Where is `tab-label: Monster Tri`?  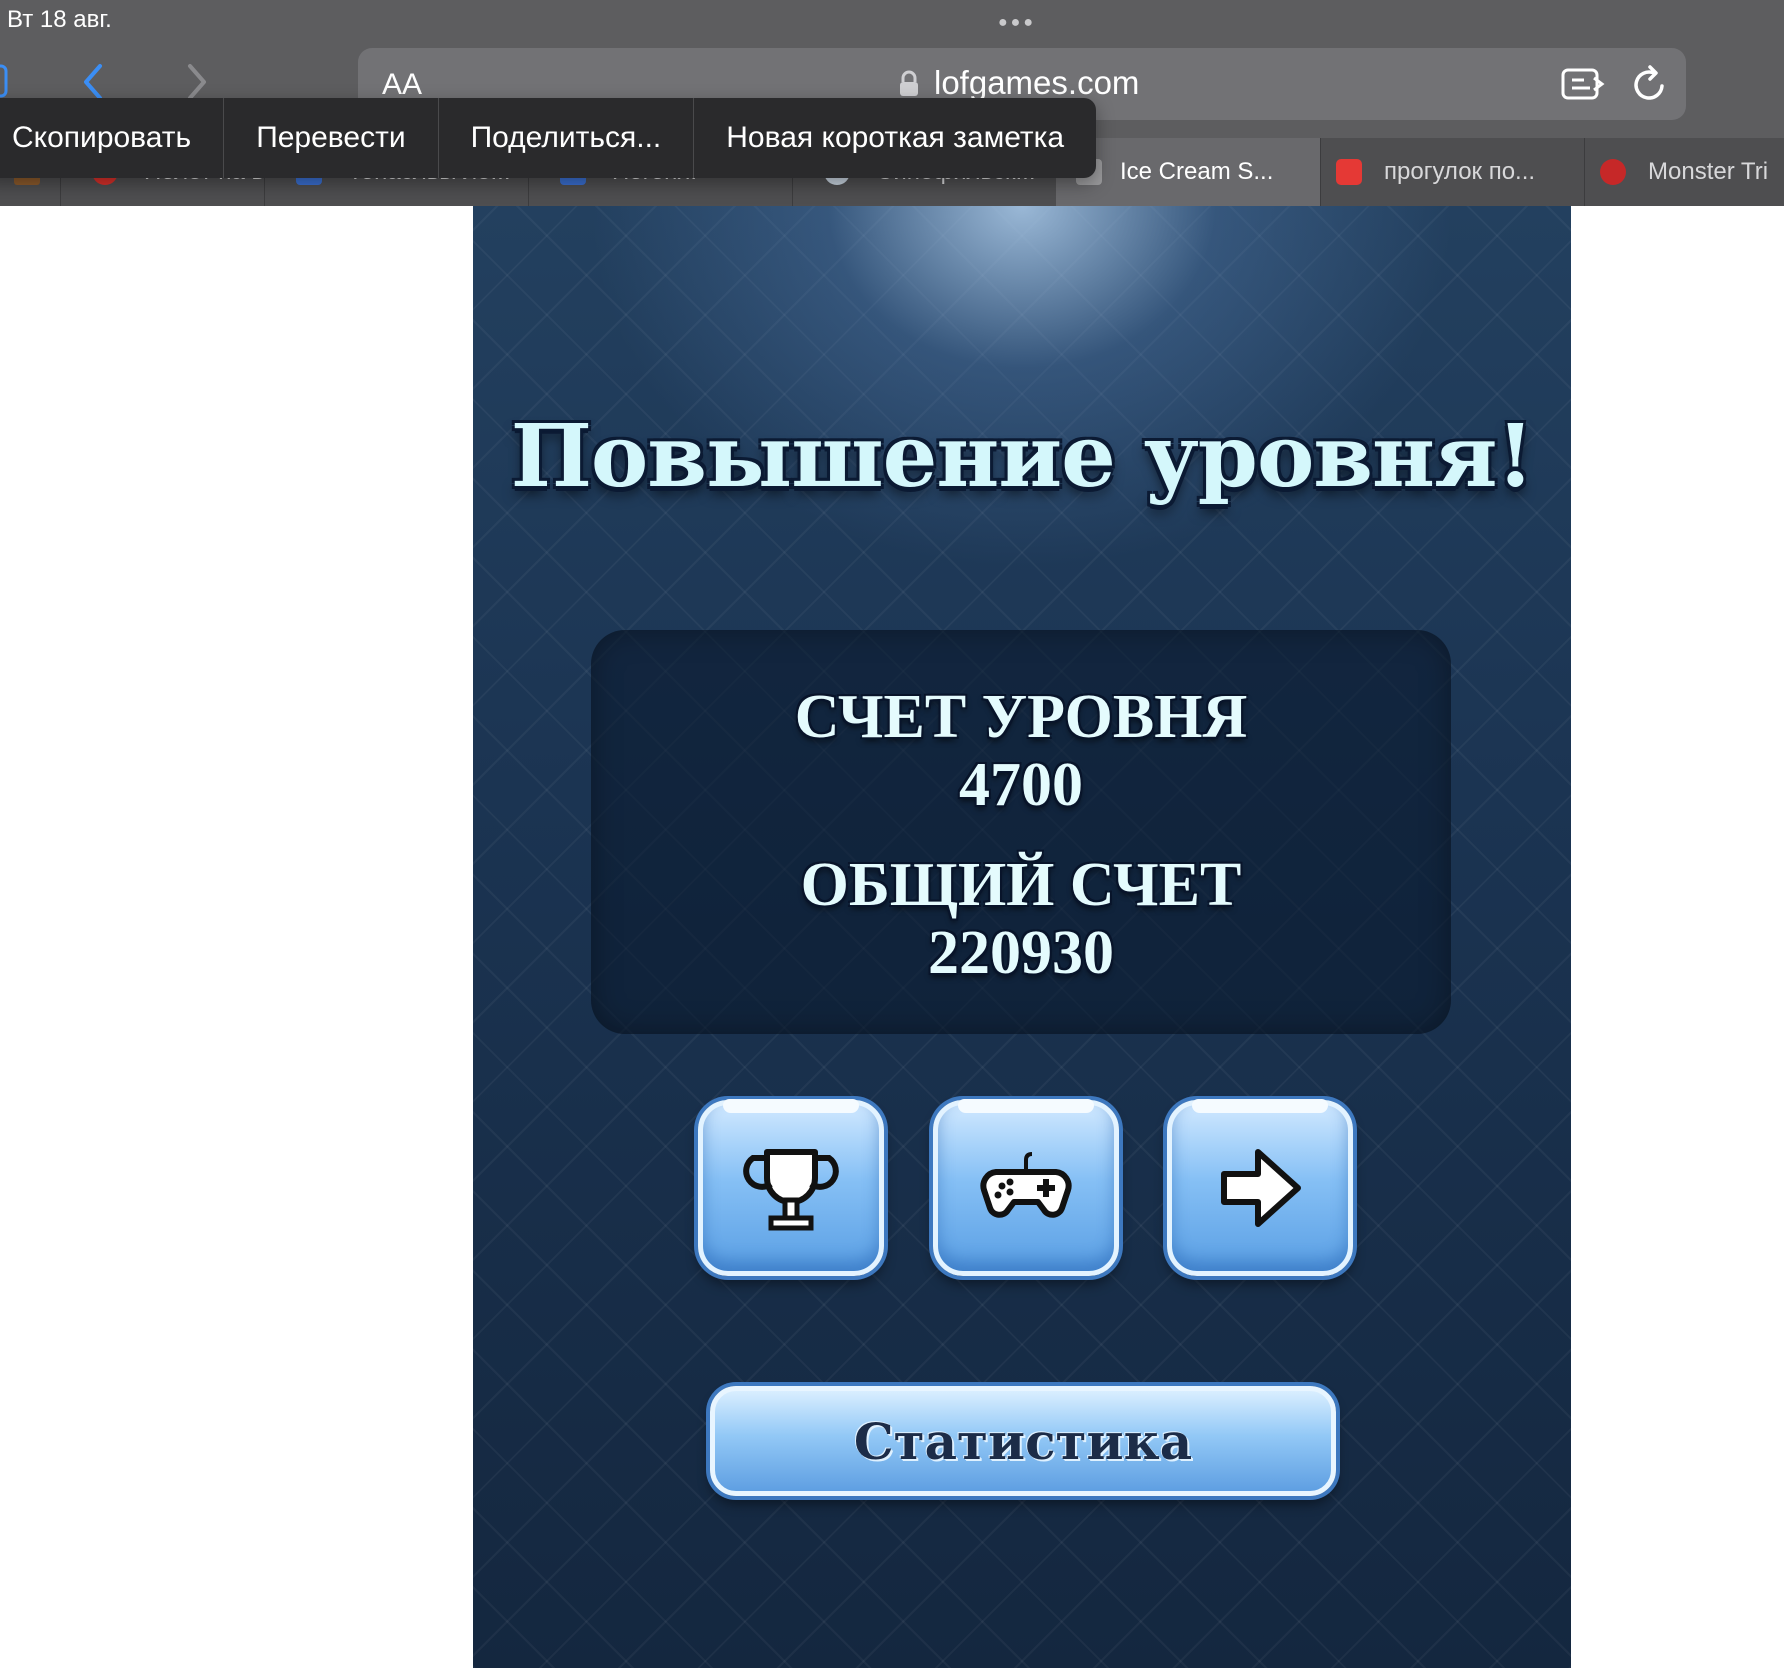 tab-label: Monster Tri is located at coordinates (1708, 171).